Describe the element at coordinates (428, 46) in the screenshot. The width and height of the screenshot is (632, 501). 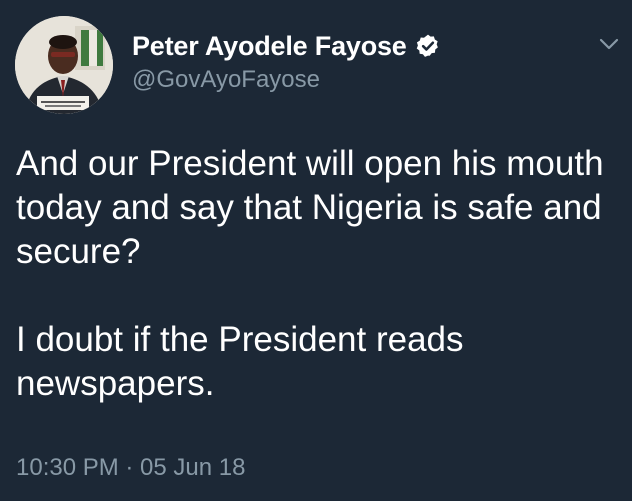
I see `verified-badge-icon` at that location.